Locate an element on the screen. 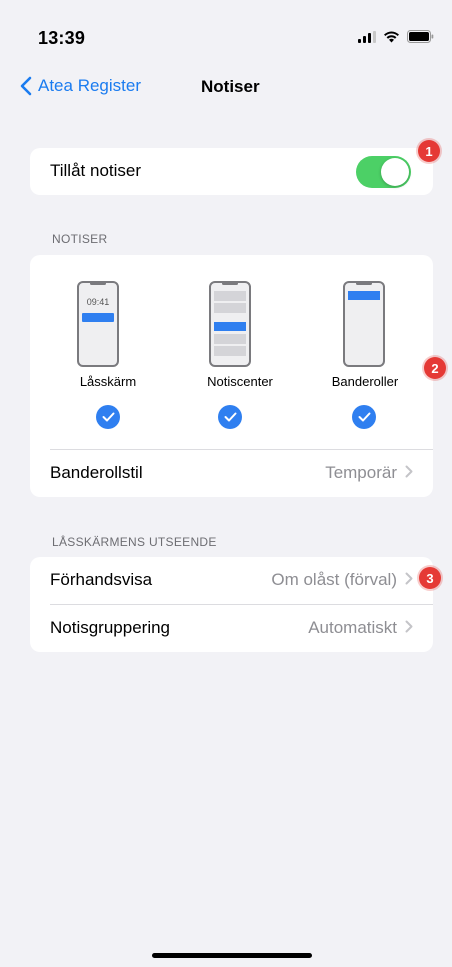 This screenshot has width=452, height=967. back-button: Atea Register is located at coordinates (80, 86).